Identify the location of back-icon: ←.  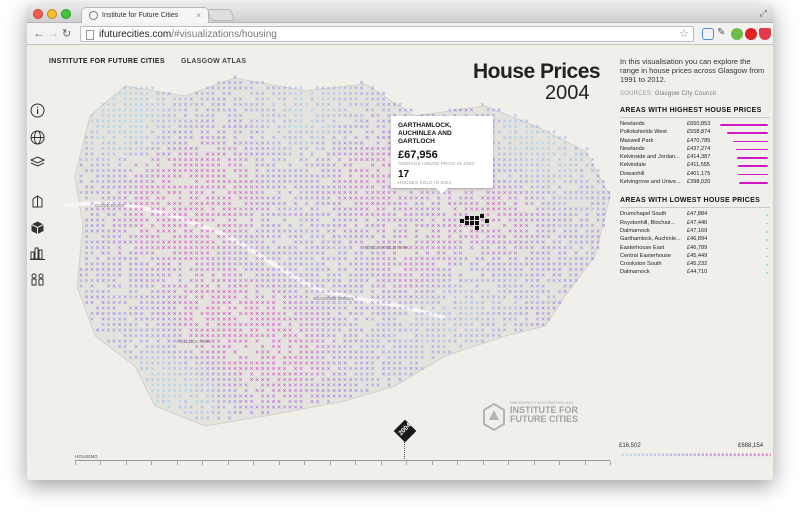
(39, 33).